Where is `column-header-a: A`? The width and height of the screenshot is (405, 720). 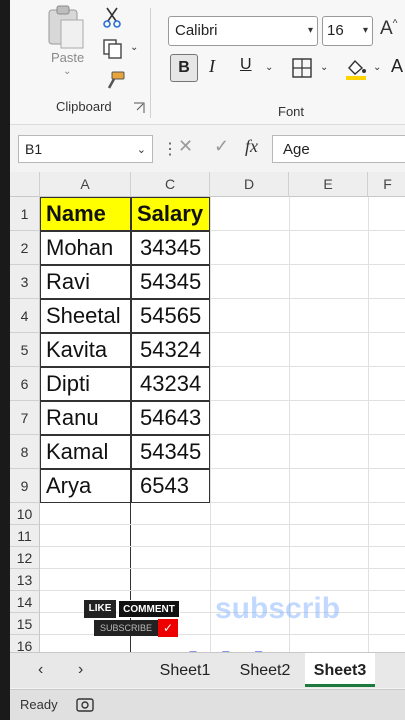 column-header-a: A is located at coordinates (85, 184).